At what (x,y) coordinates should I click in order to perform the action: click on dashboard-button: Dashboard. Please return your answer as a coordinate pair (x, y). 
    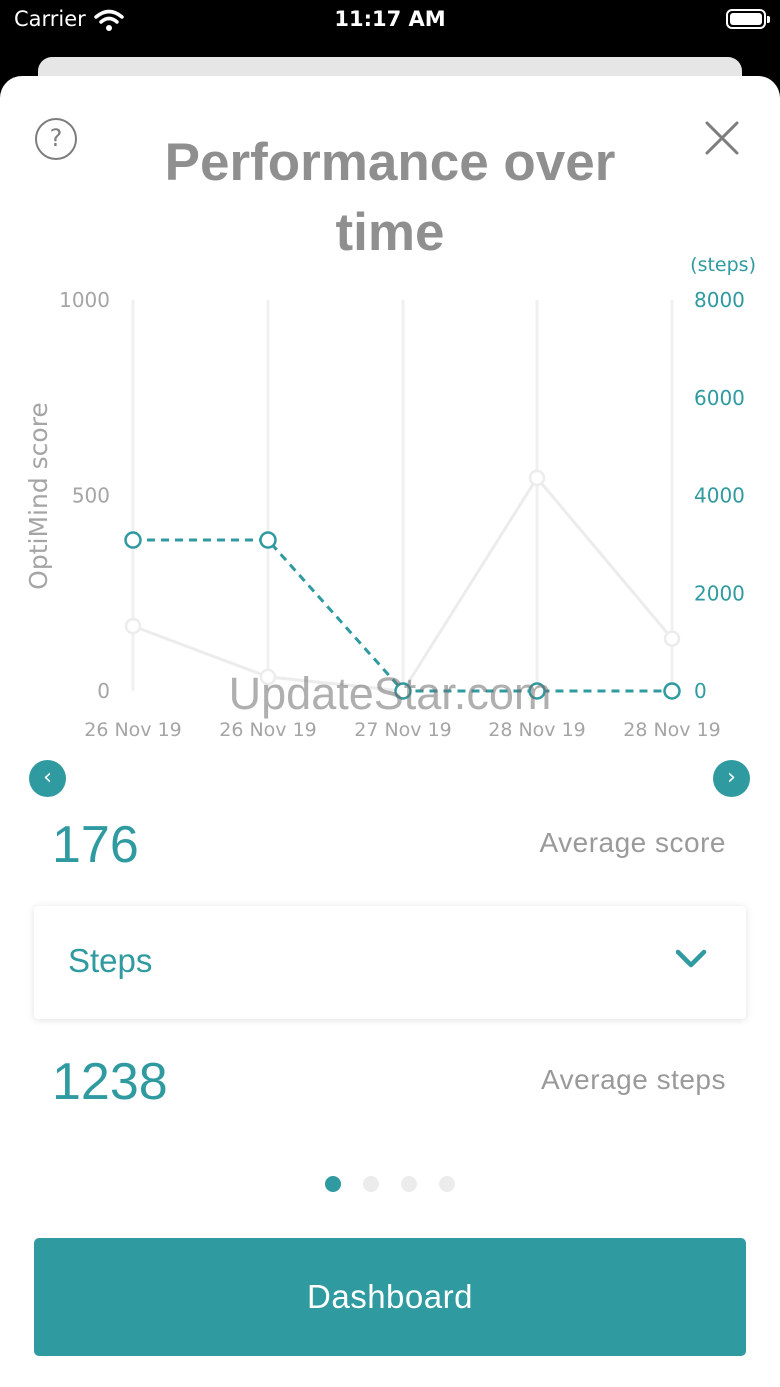
    Looking at the image, I should click on (390, 1297).